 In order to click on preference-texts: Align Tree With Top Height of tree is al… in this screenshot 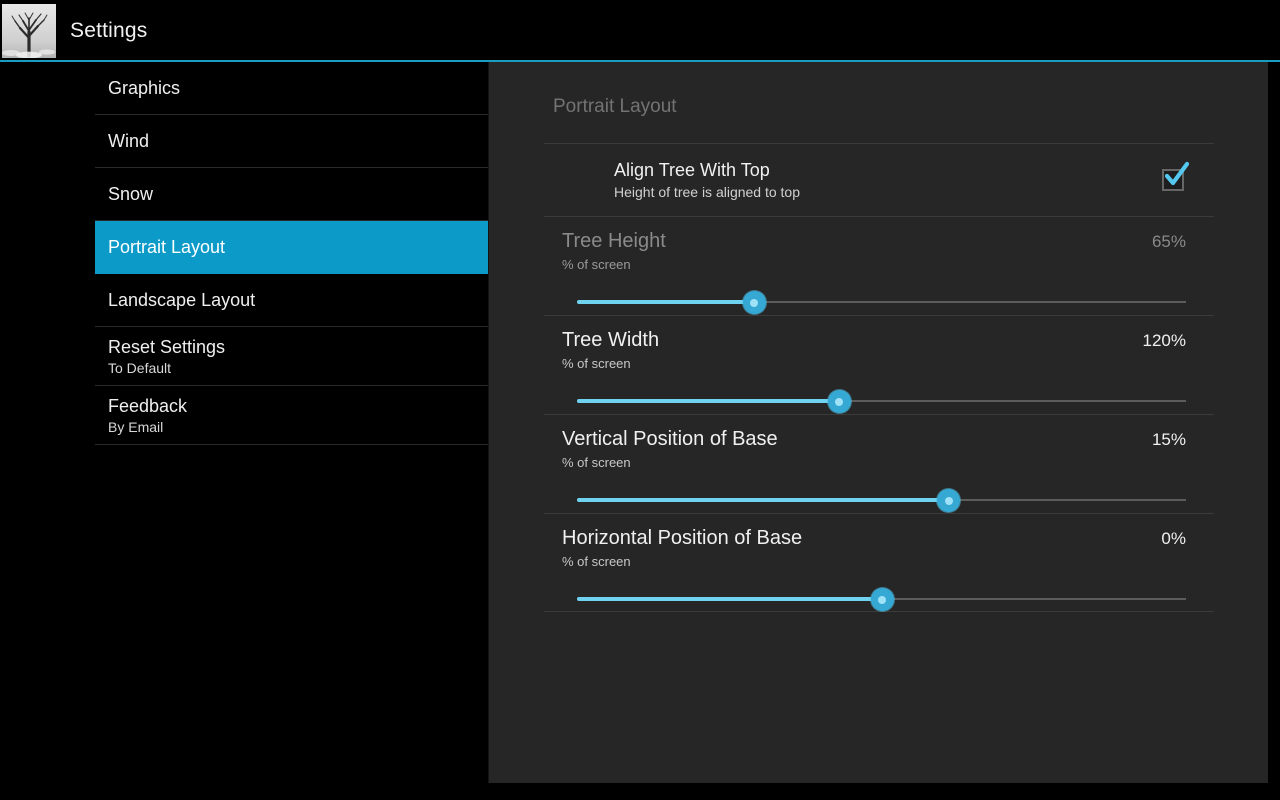, I will do `click(888, 180)`.